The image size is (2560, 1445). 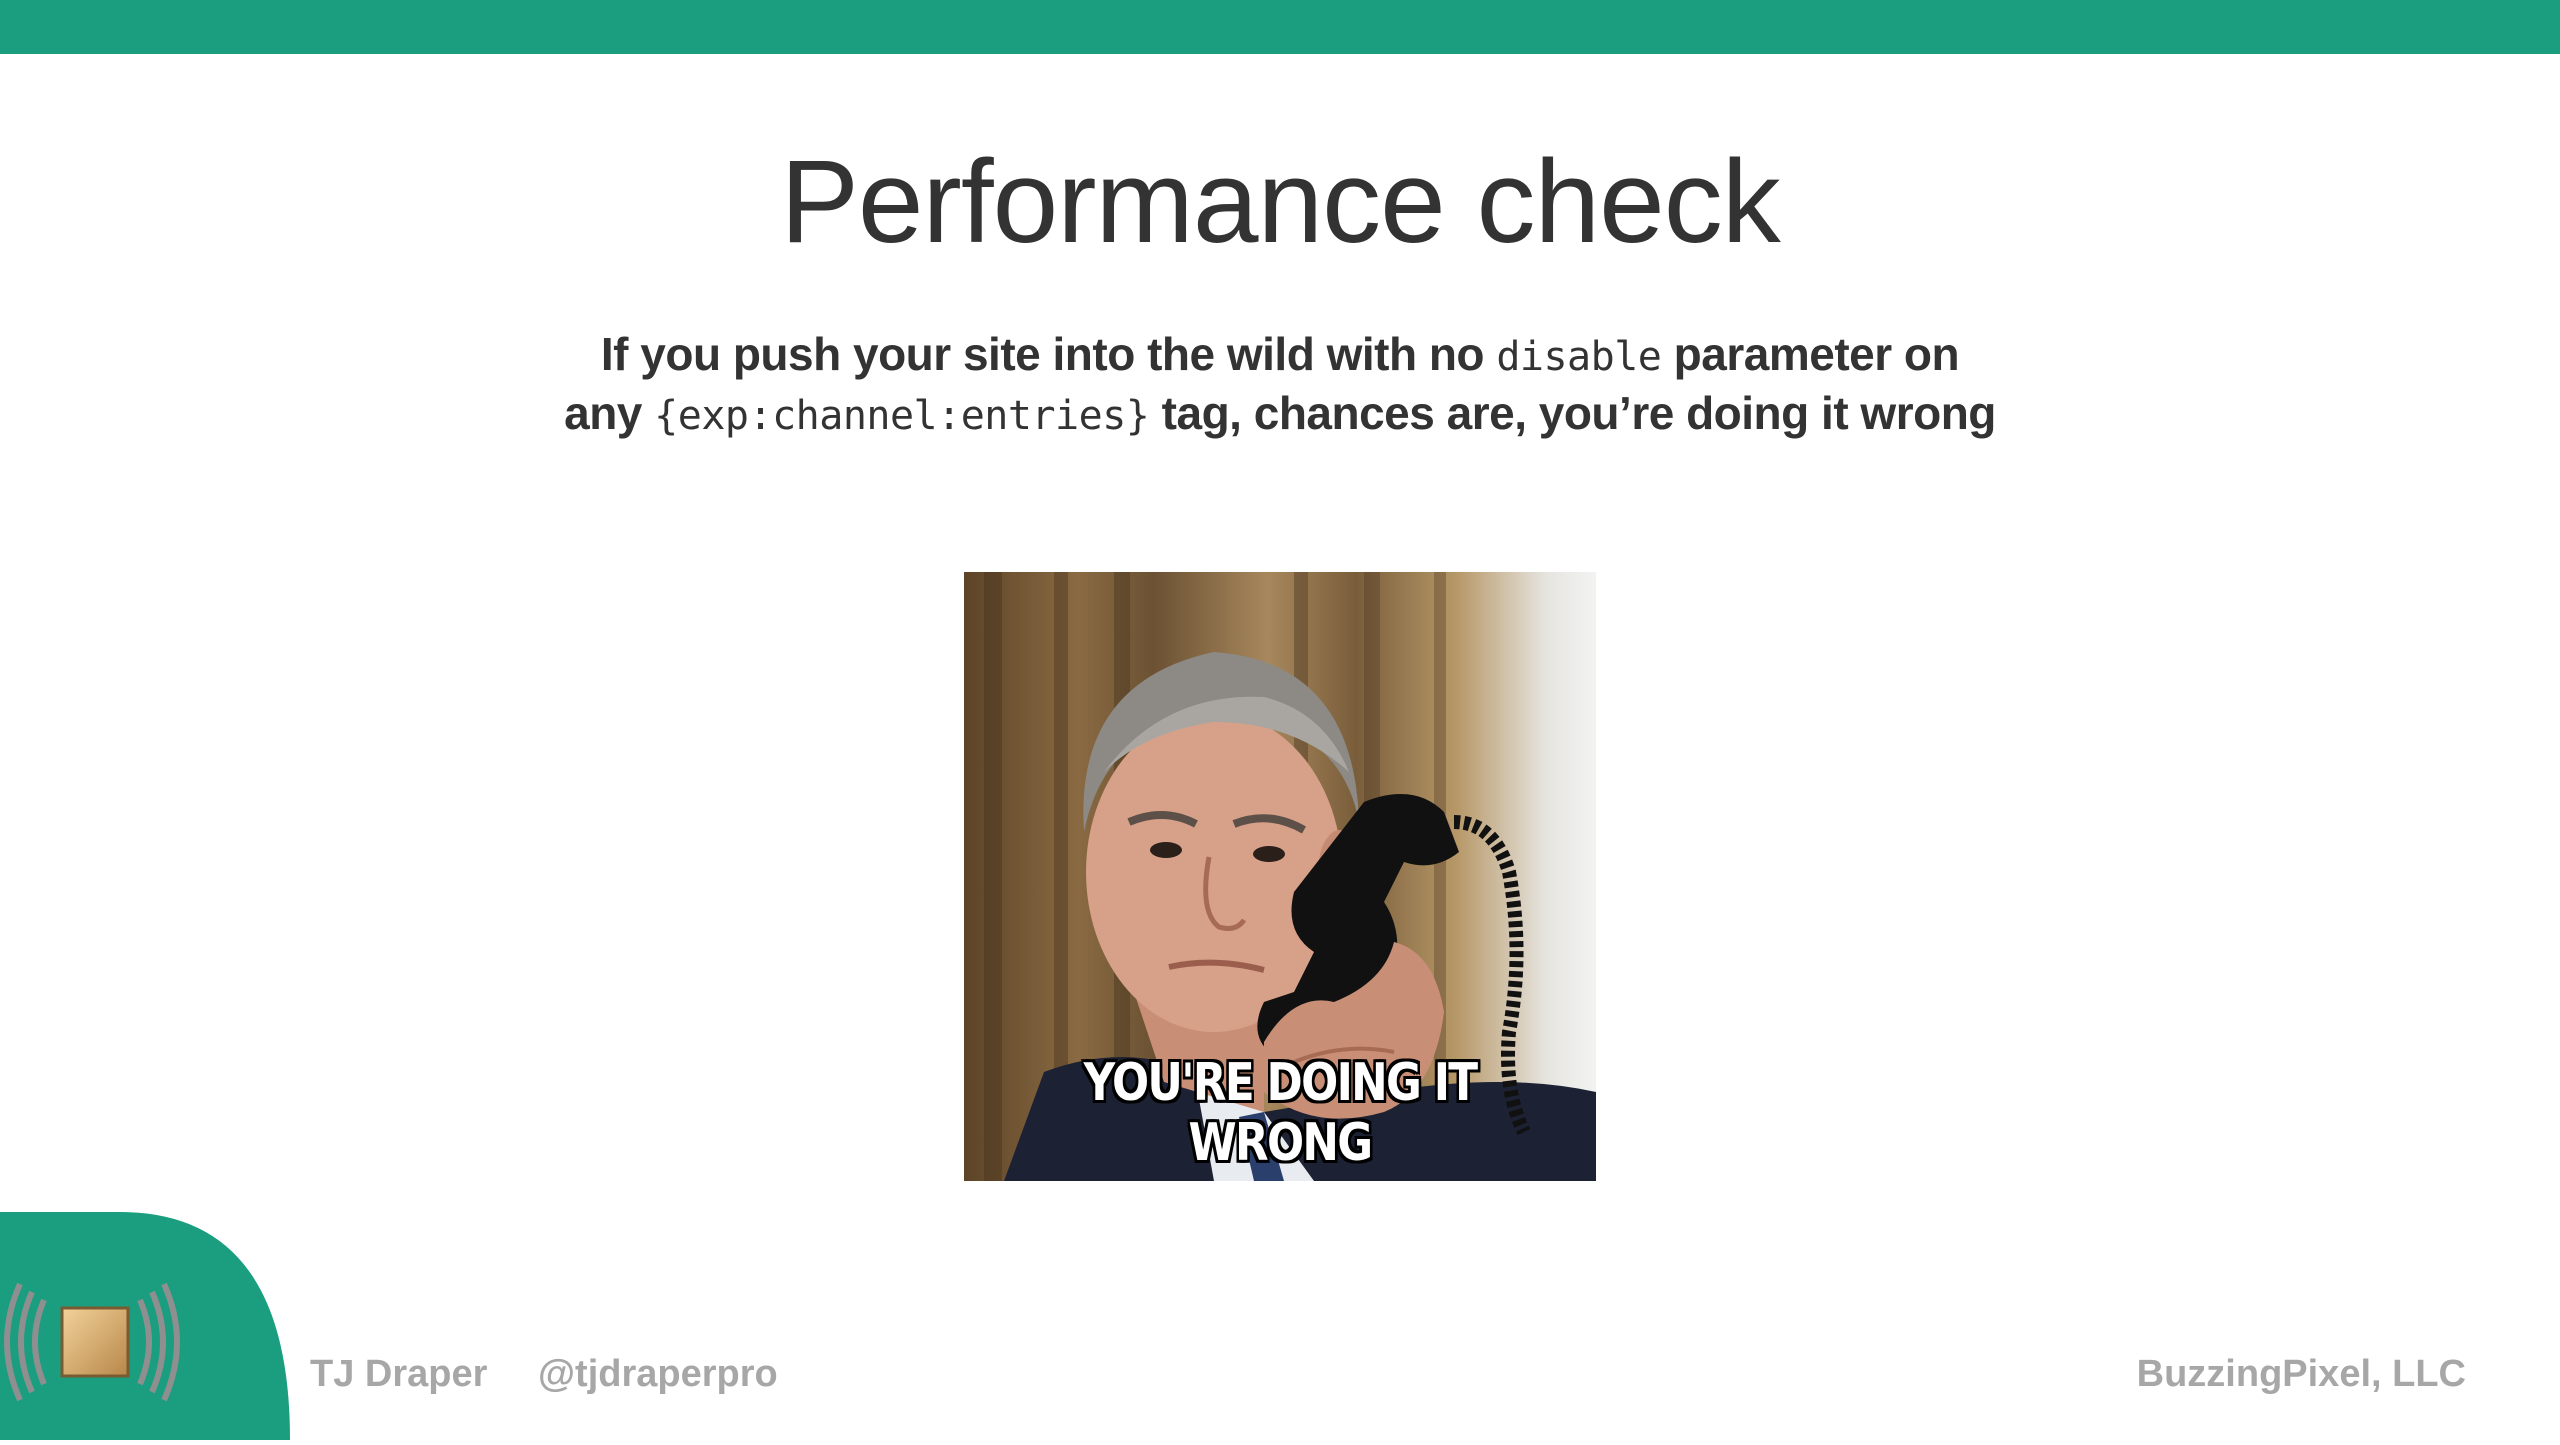 I want to click on corner-badge, so click(x=145, y=1326).